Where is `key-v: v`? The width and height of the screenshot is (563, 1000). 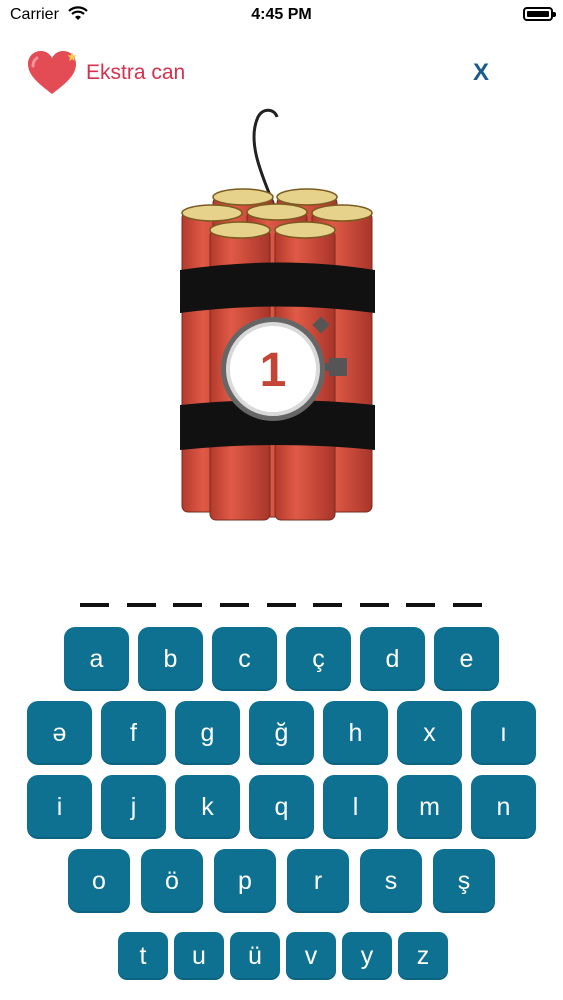 key-v: v is located at coordinates (311, 956).